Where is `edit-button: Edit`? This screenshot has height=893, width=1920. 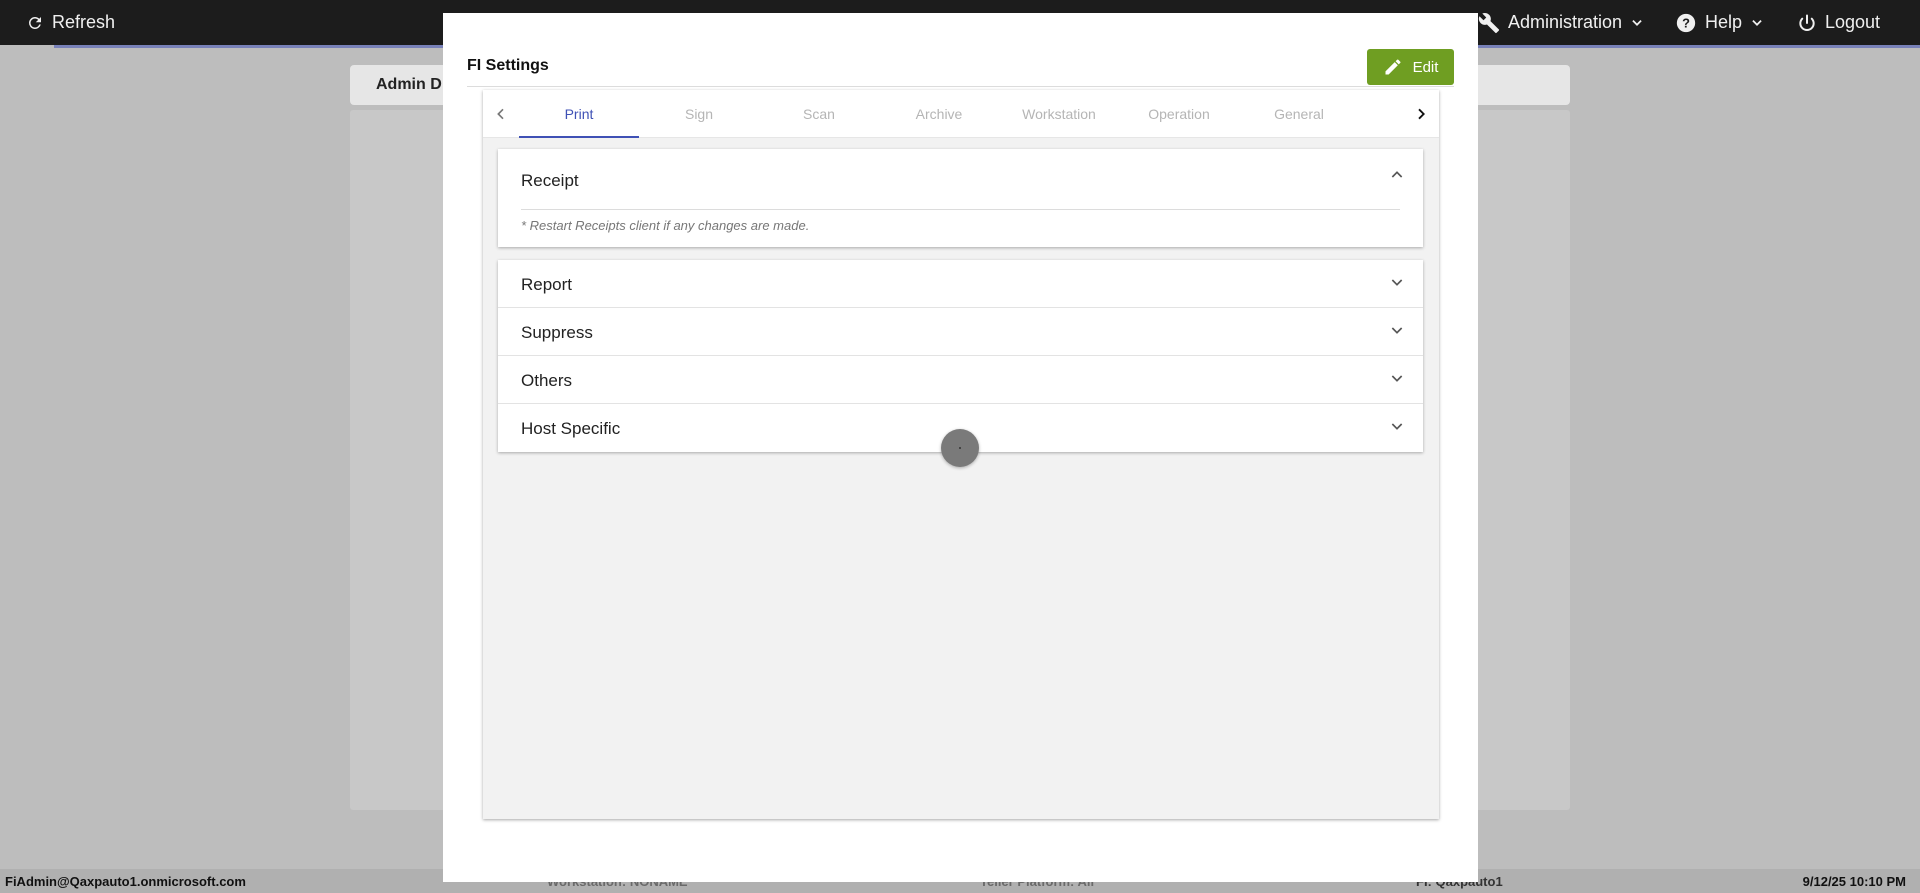 edit-button: Edit is located at coordinates (1410, 67).